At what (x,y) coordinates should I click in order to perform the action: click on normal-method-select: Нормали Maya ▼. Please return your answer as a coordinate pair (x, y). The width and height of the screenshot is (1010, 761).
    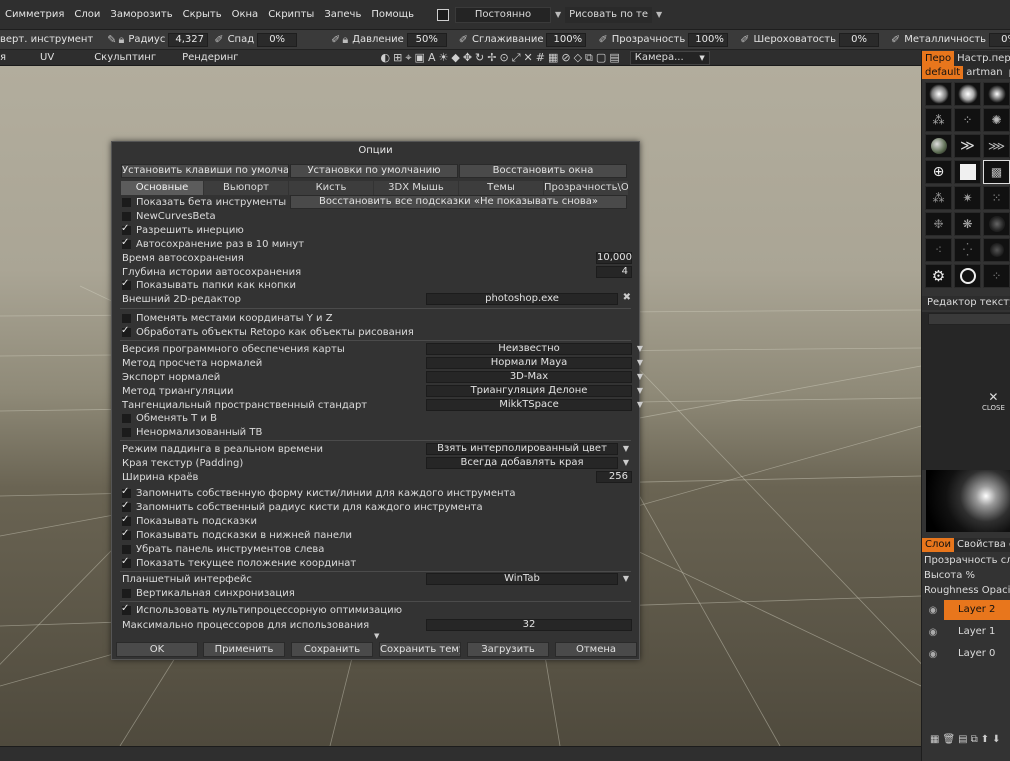
    Looking at the image, I should click on (534, 363).